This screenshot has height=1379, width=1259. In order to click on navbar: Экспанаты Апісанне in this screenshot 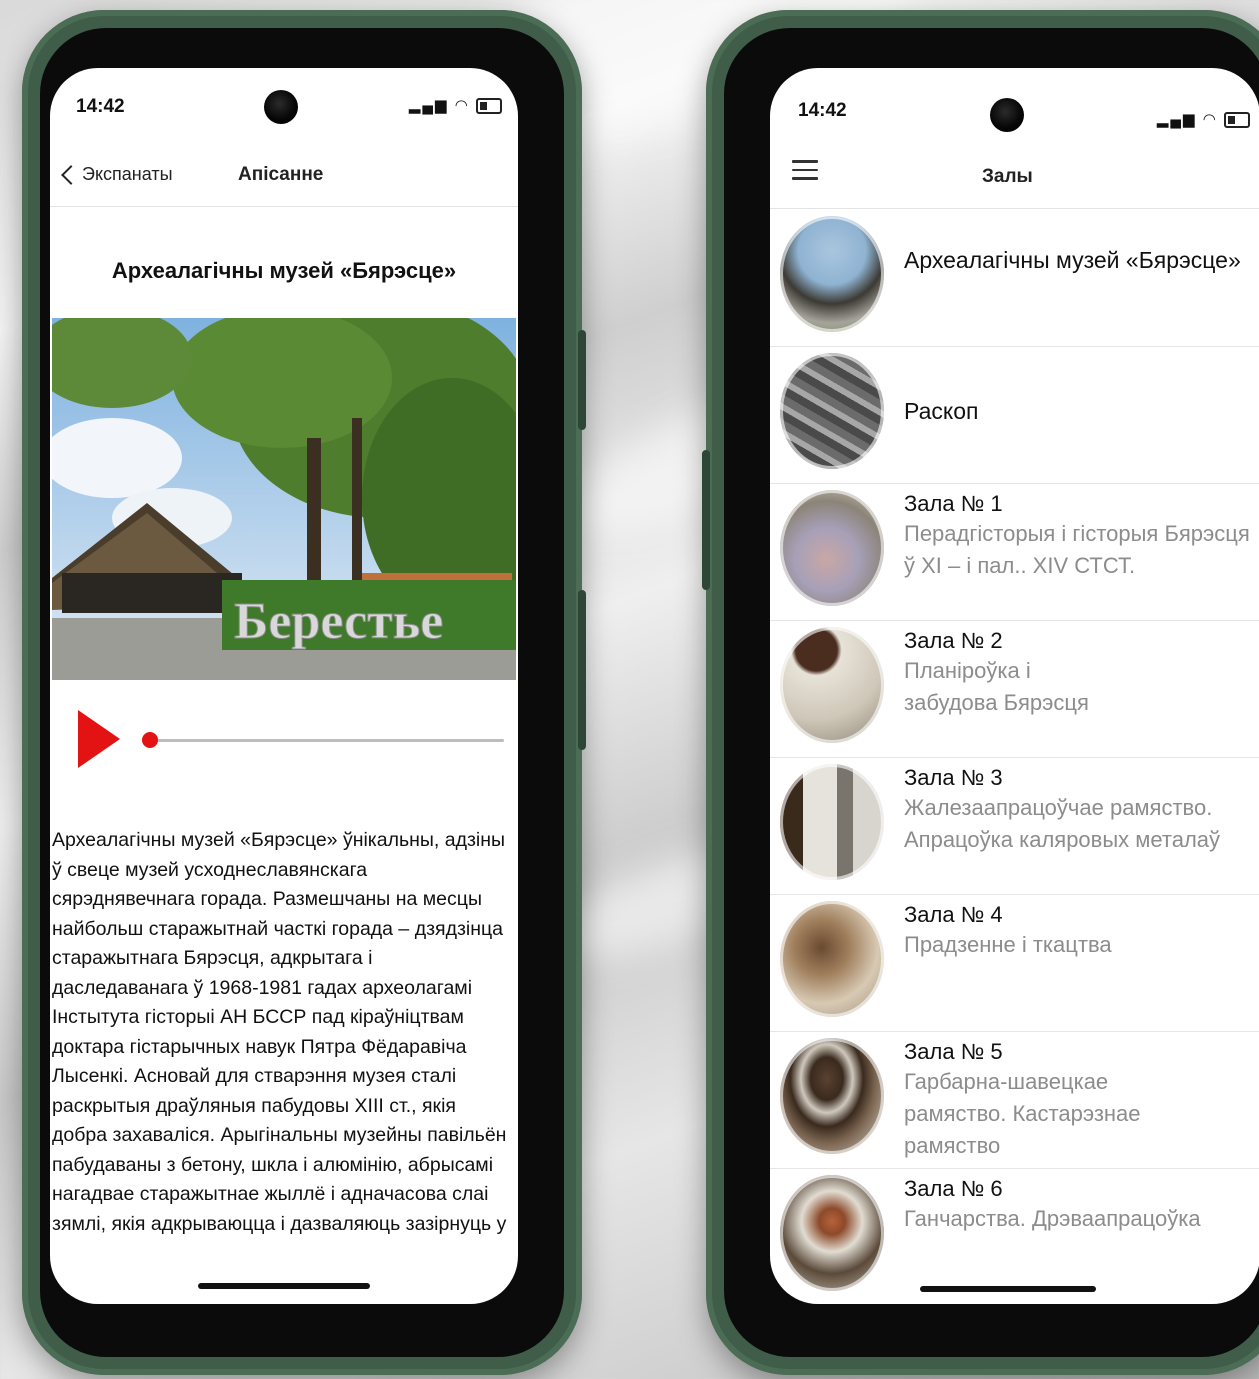, I will do `click(284, 177)`.